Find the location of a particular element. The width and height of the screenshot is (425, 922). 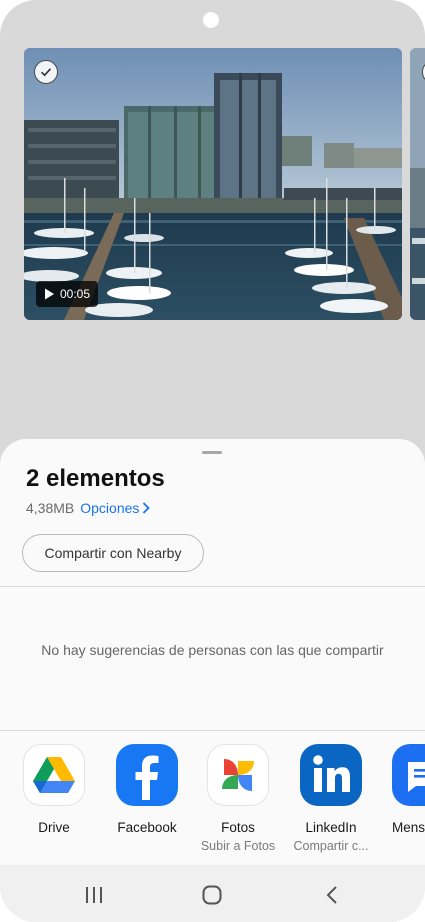

app-label: Facebook is located at coordinates (147, 827).